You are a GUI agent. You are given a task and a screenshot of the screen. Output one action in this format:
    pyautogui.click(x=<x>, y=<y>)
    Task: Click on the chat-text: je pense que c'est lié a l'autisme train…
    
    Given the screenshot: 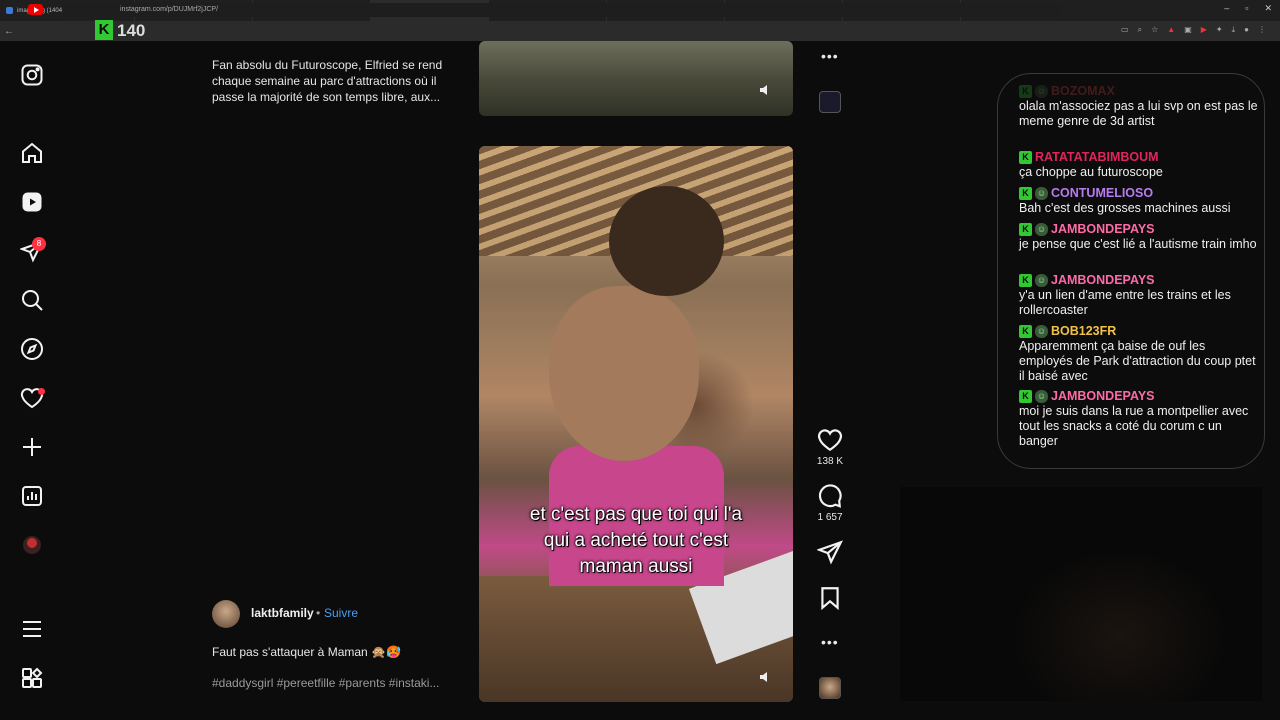 What is the action you would take?
    pyautogui.click(x=1138, y=244)
    